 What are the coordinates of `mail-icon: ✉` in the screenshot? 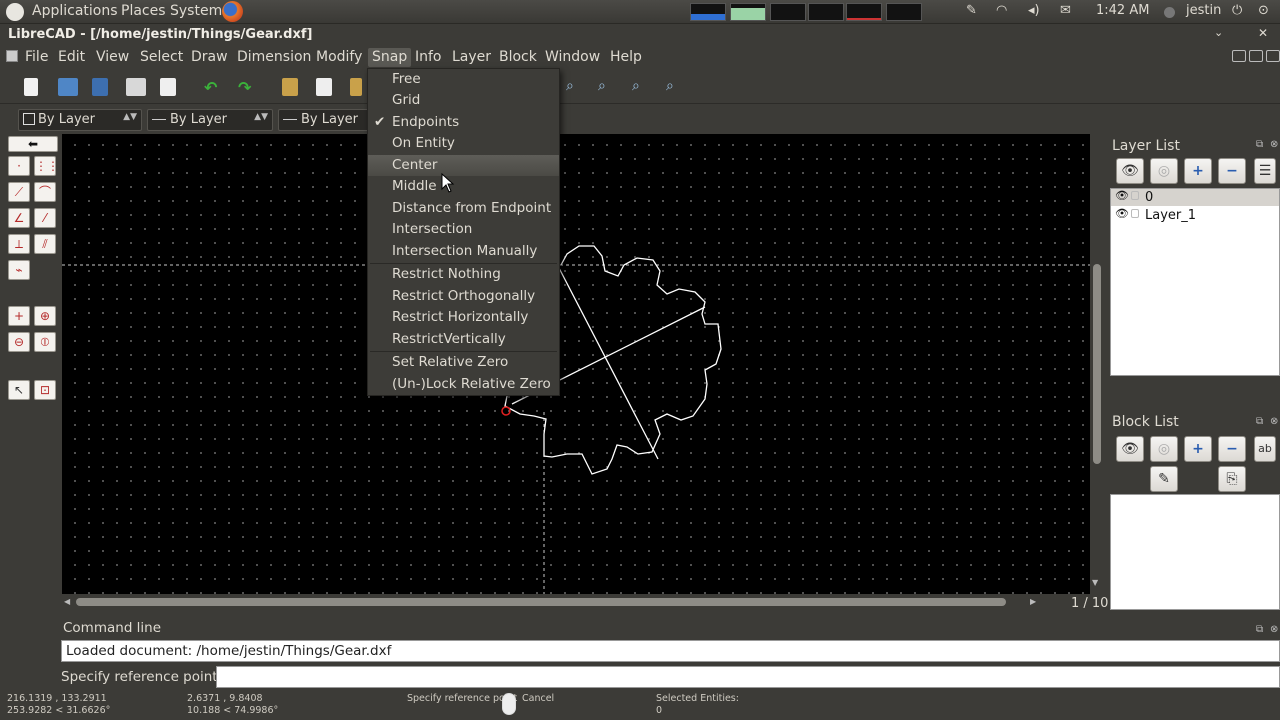 It's located at (1065, 10).